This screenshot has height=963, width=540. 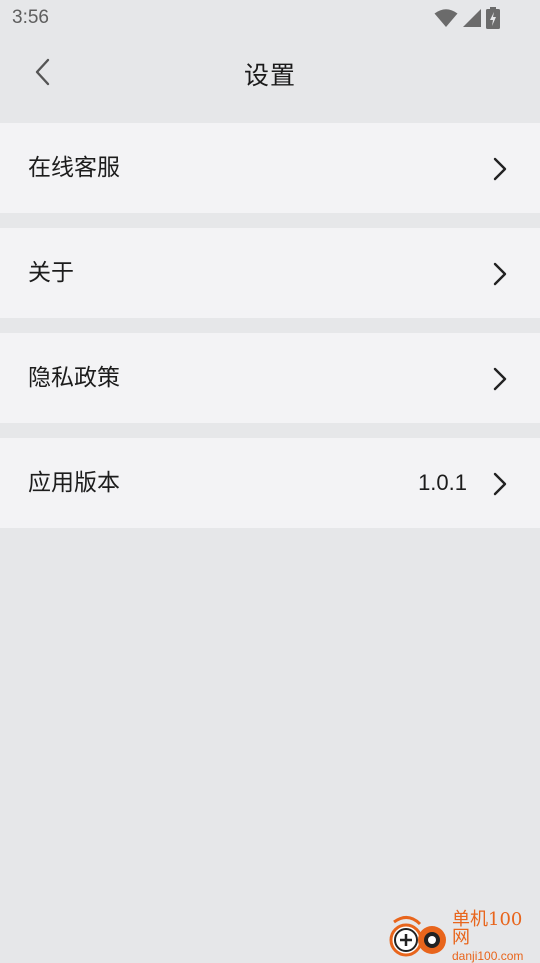 I want to click on settings-item-label: 隐私政策, so click(x=74, y=378).